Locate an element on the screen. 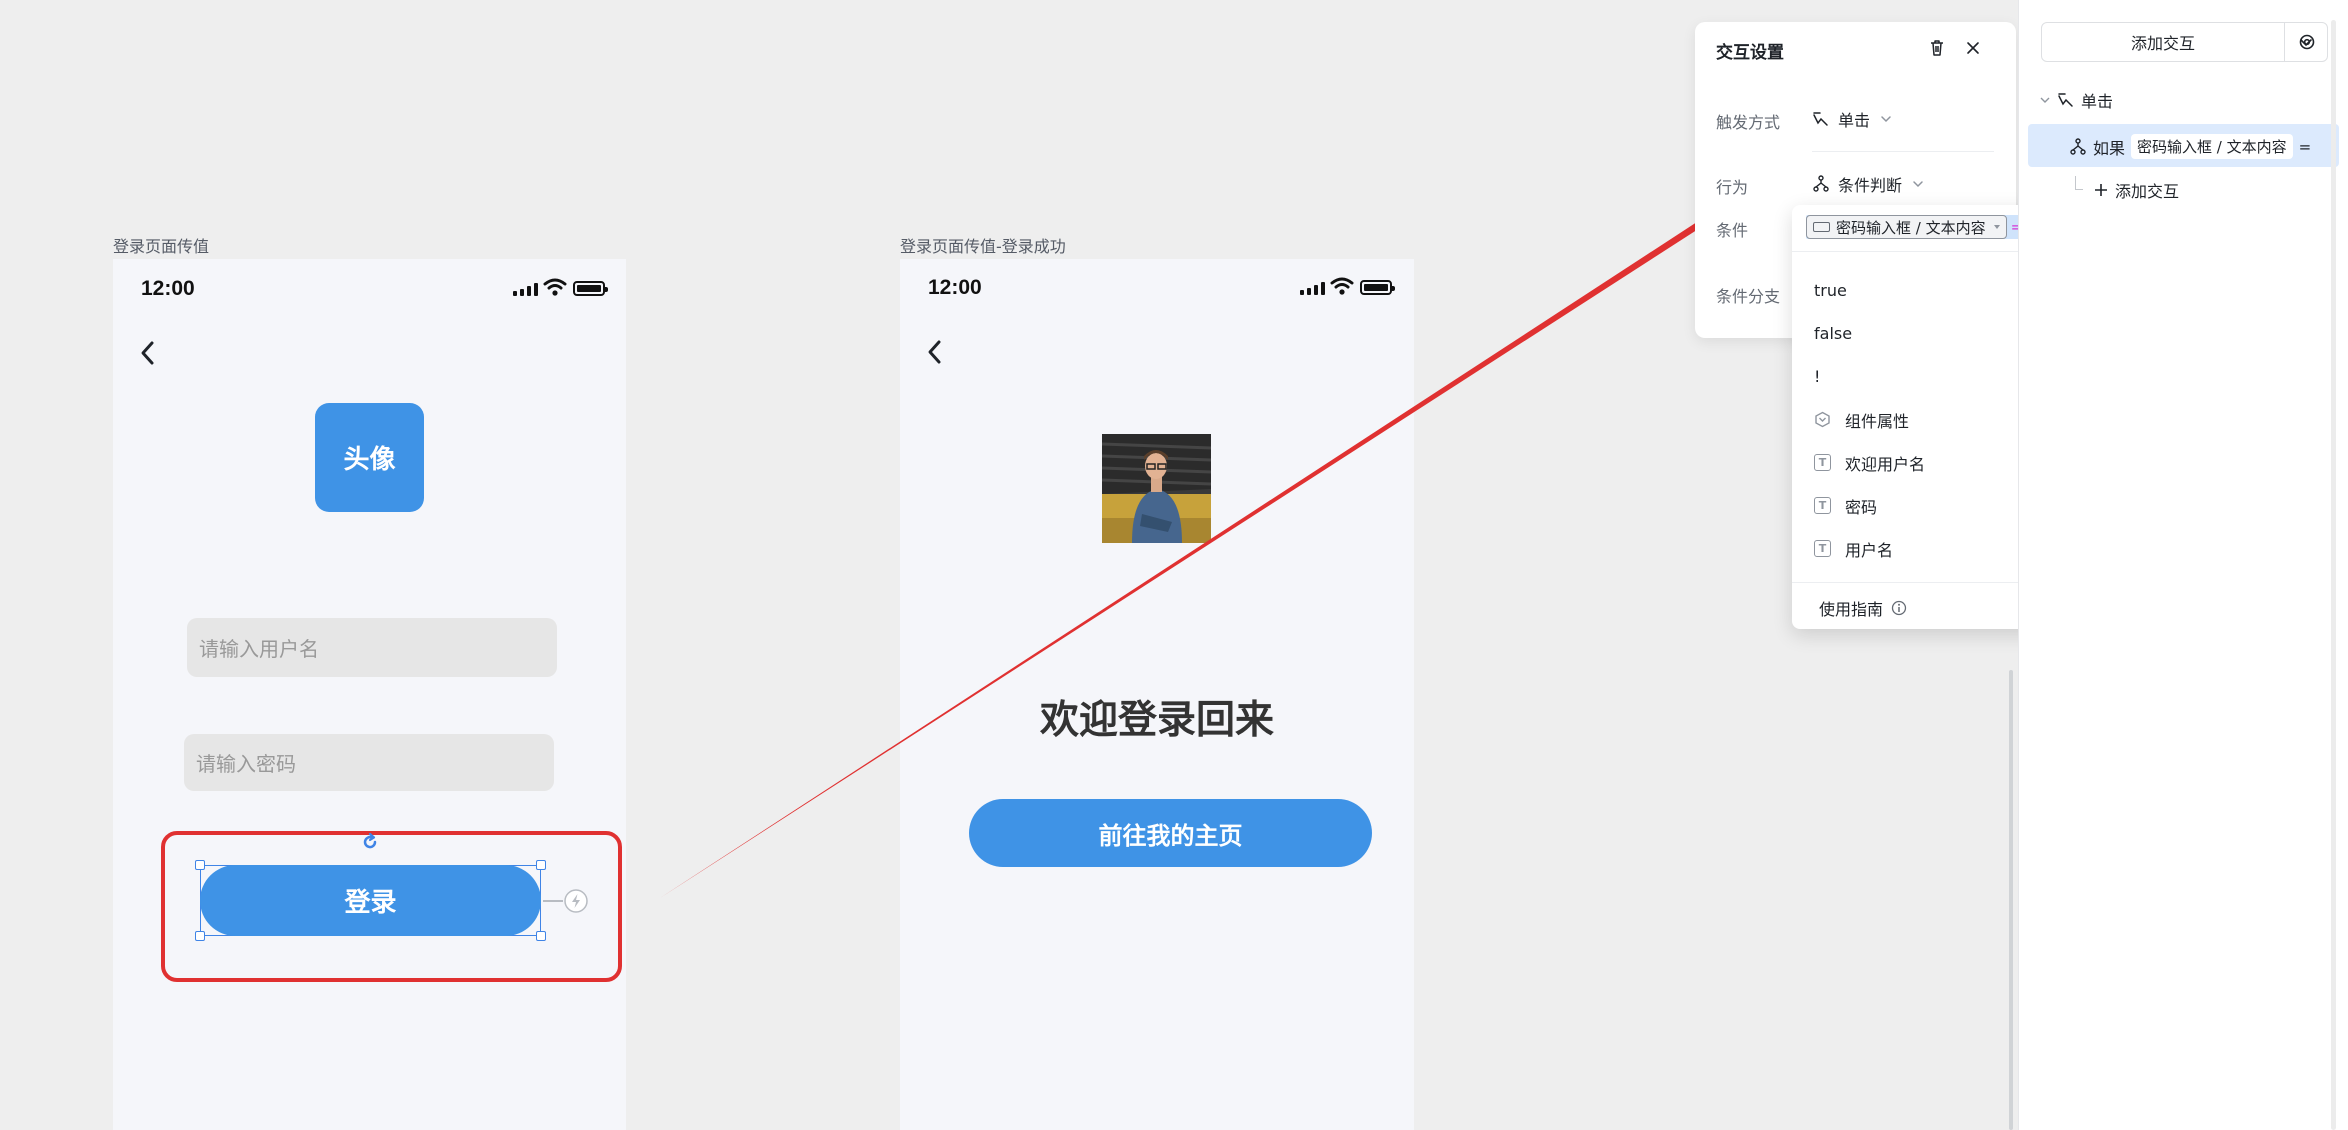 This screenshot has width=2348, height=1130. resize-handle-top-left is located at coordinates (200, 865).